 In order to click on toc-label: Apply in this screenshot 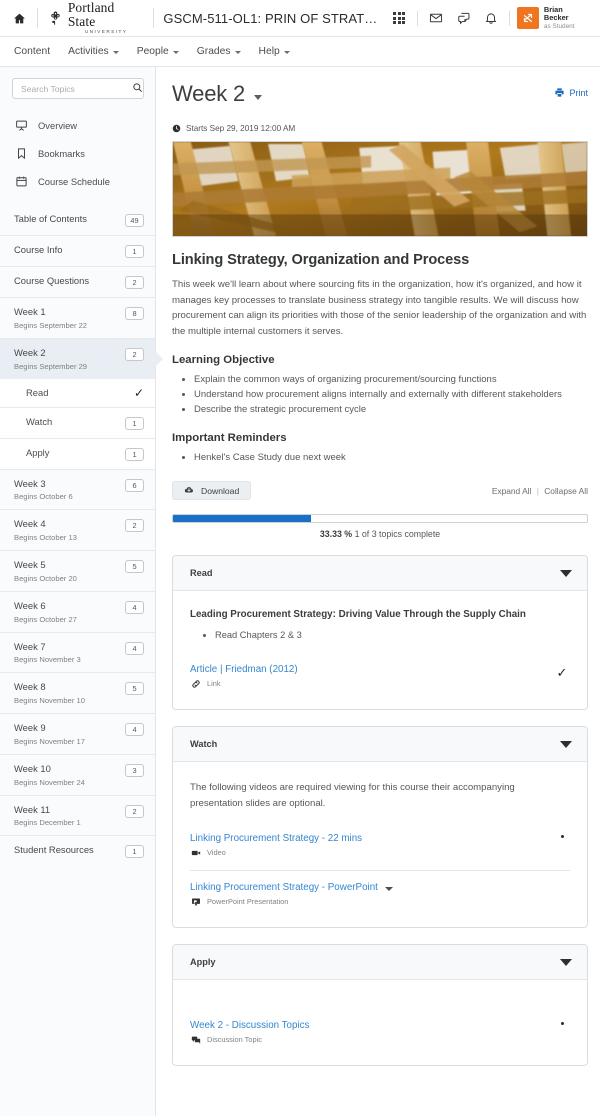, I will do `click(38, 452)`.